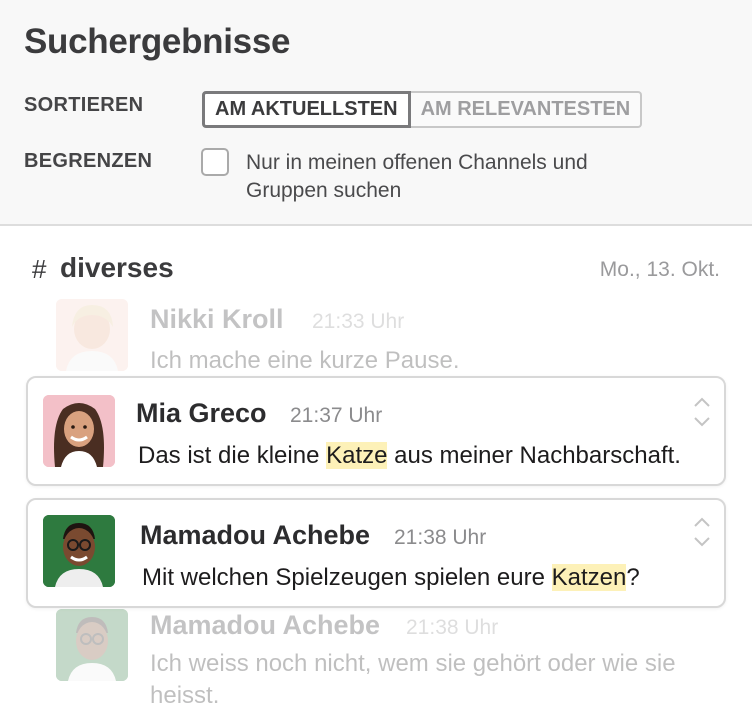 Image resolution: width=752 pixels, height=705 pixels. I want to click on sort-segmented-control: AM AKTUELLSTEN AM RELEVANTESTEN, so click(422, 109).